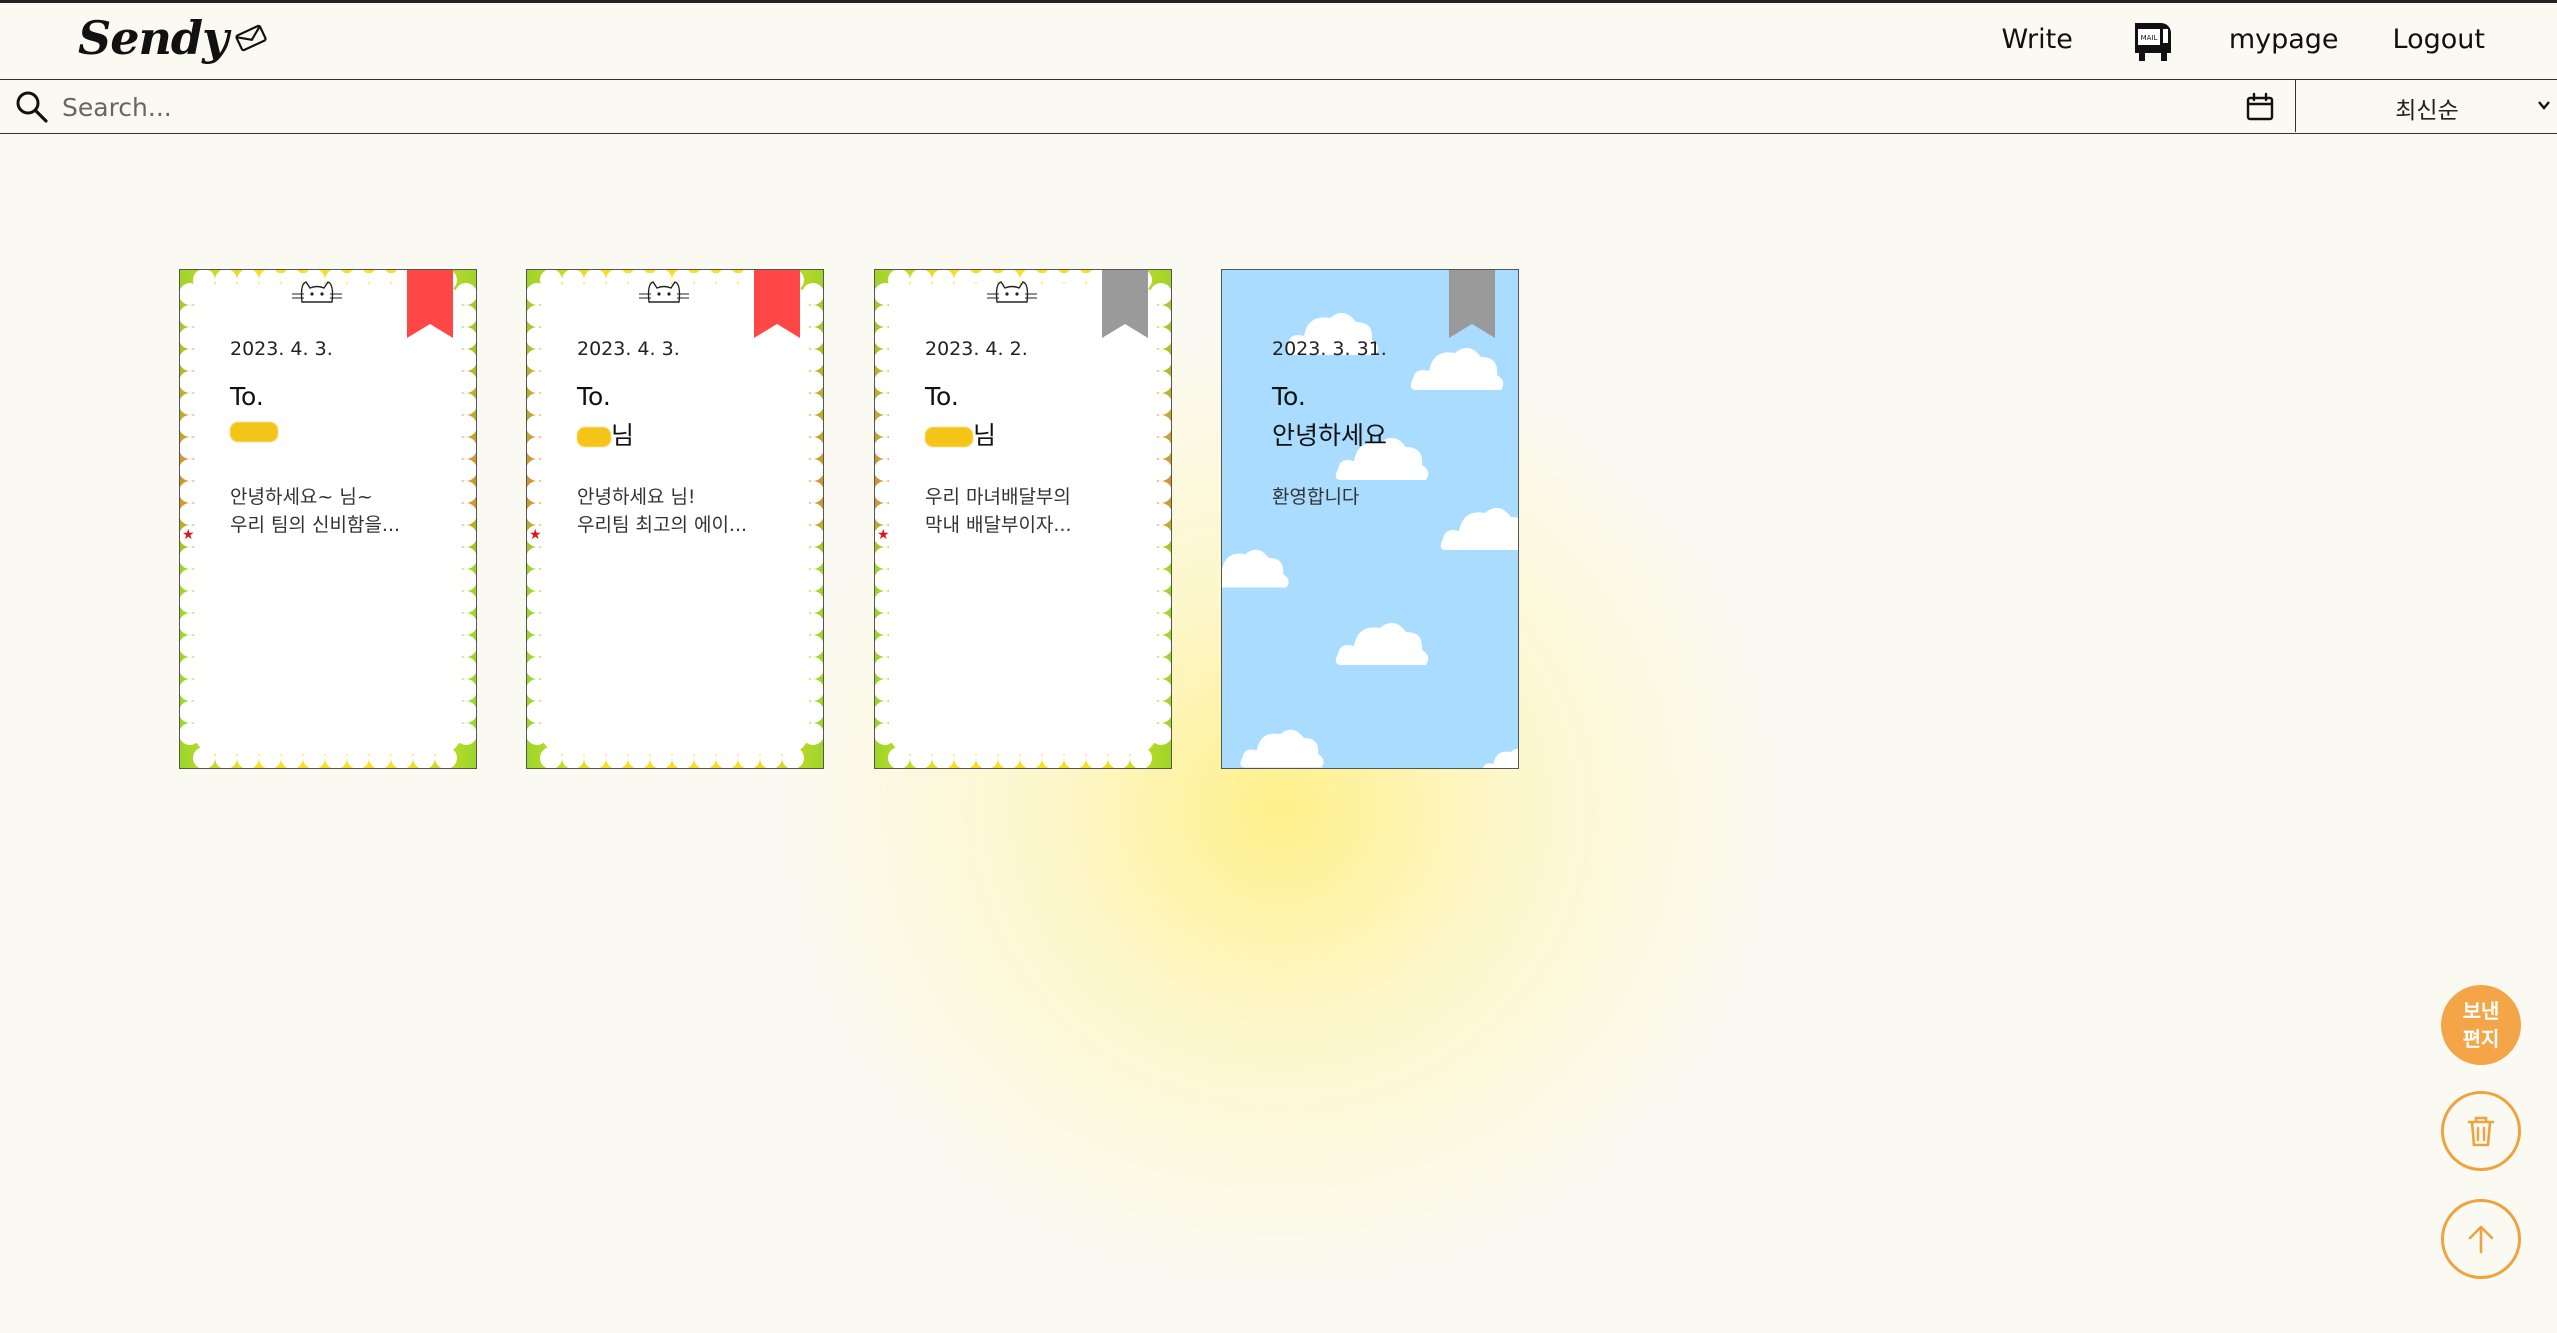 The image size is (2557, 1333). Describe the element at coordinates (2260, 107) in the screenshot. I see `calendar-icon` at that location.